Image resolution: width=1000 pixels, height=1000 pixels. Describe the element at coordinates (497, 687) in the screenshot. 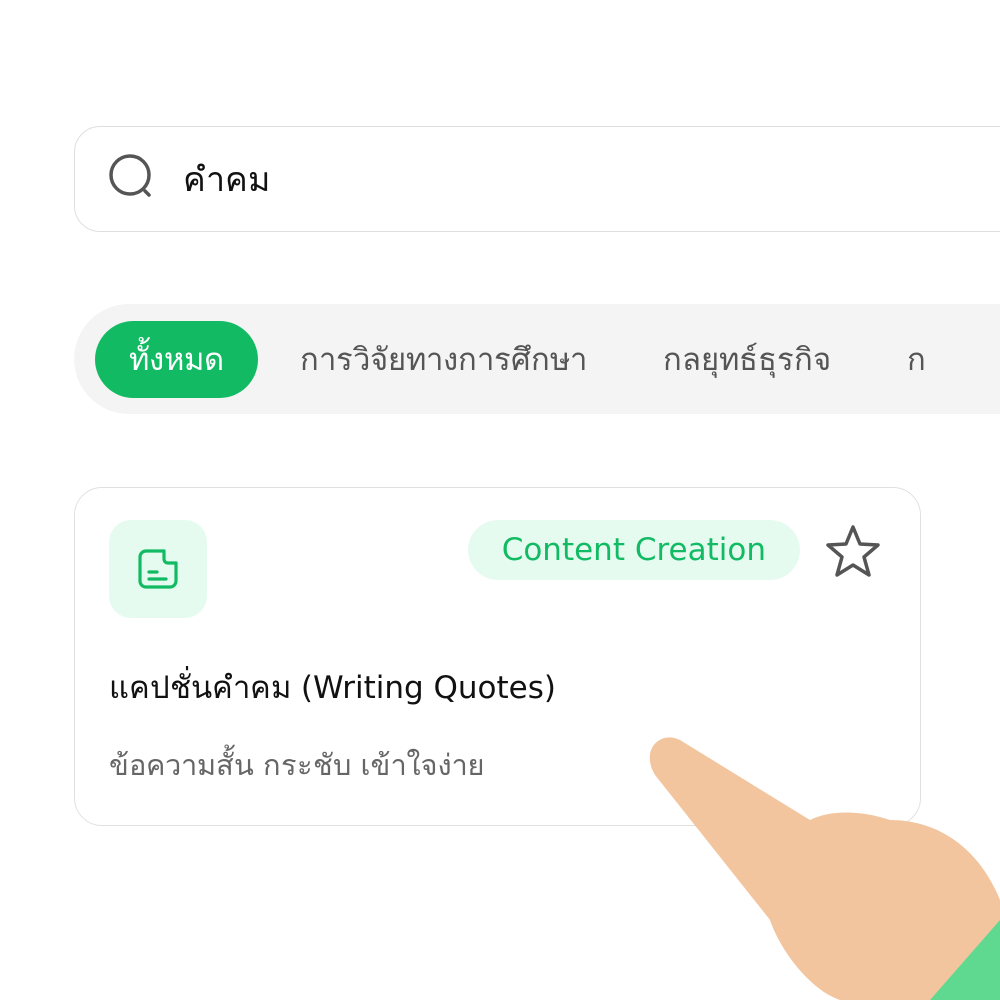

I see `card-title: แคปชั่นคำคม (Writing Quotes)` at that location.